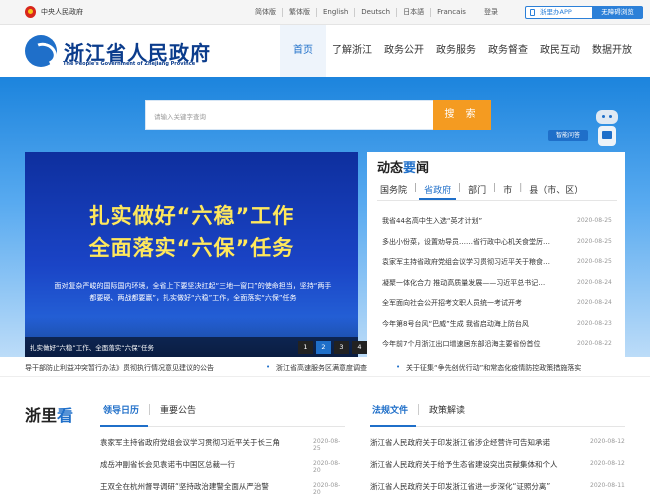 This screenshot has width=650, height=500. What do you see at coordinates (393, 191) in the screenshot?
I see `tab-state-council: 国务院` at bounding box center [393, 191].